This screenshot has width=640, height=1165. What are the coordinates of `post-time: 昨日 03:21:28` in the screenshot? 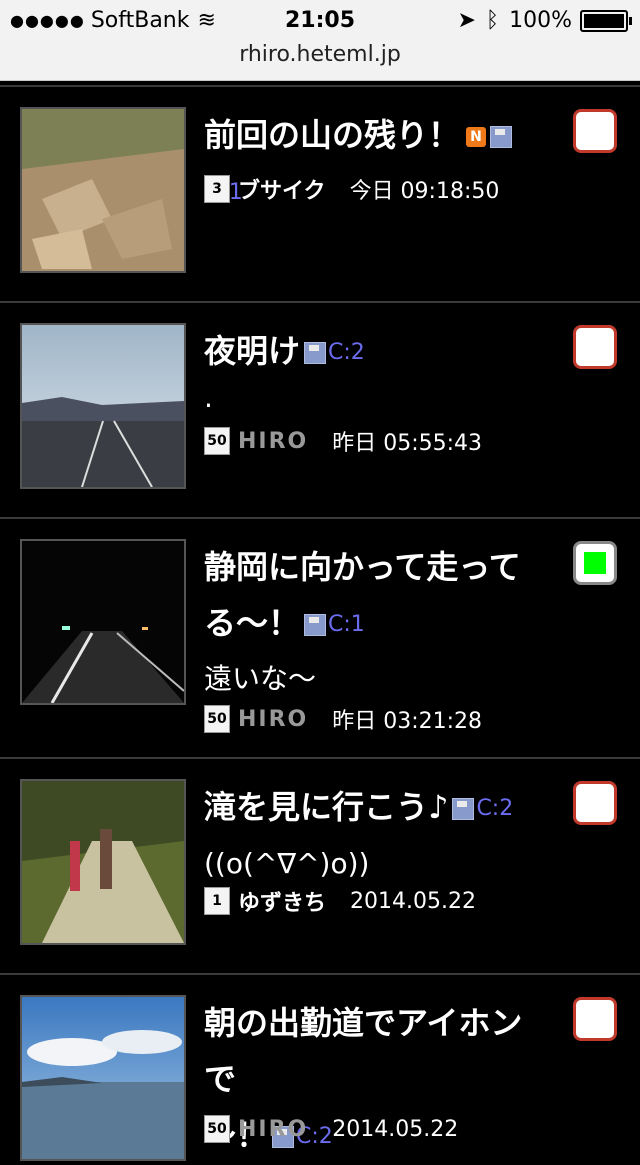 It's located at (407, 721).